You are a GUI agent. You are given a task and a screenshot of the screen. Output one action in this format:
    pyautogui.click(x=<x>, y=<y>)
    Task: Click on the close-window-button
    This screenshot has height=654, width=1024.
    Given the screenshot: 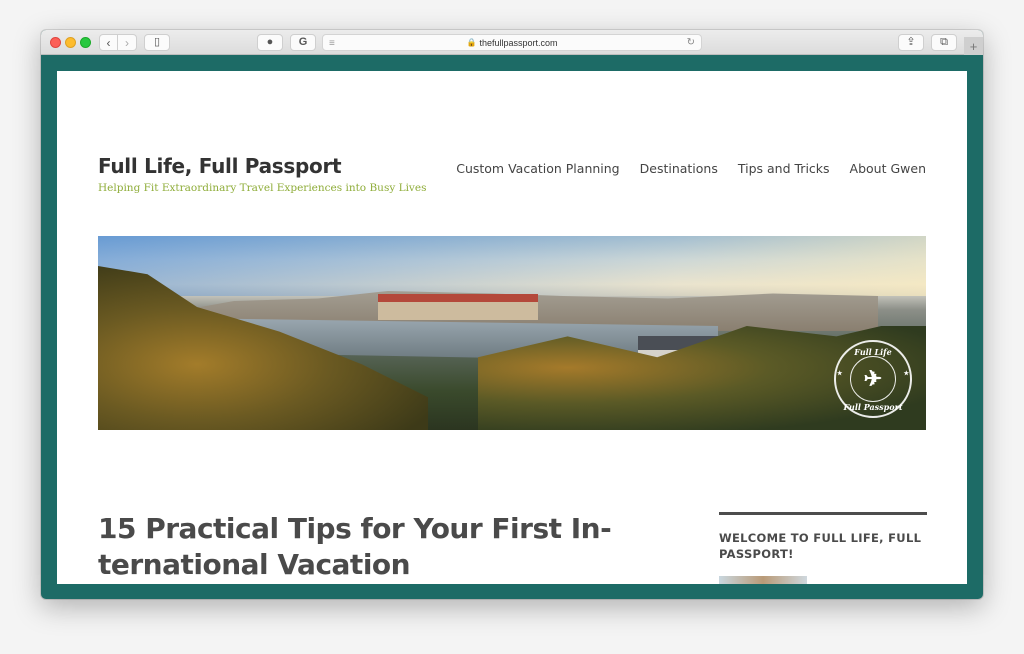 What is the action you would take?
    pyautogui.click(x=55, y=42)
    